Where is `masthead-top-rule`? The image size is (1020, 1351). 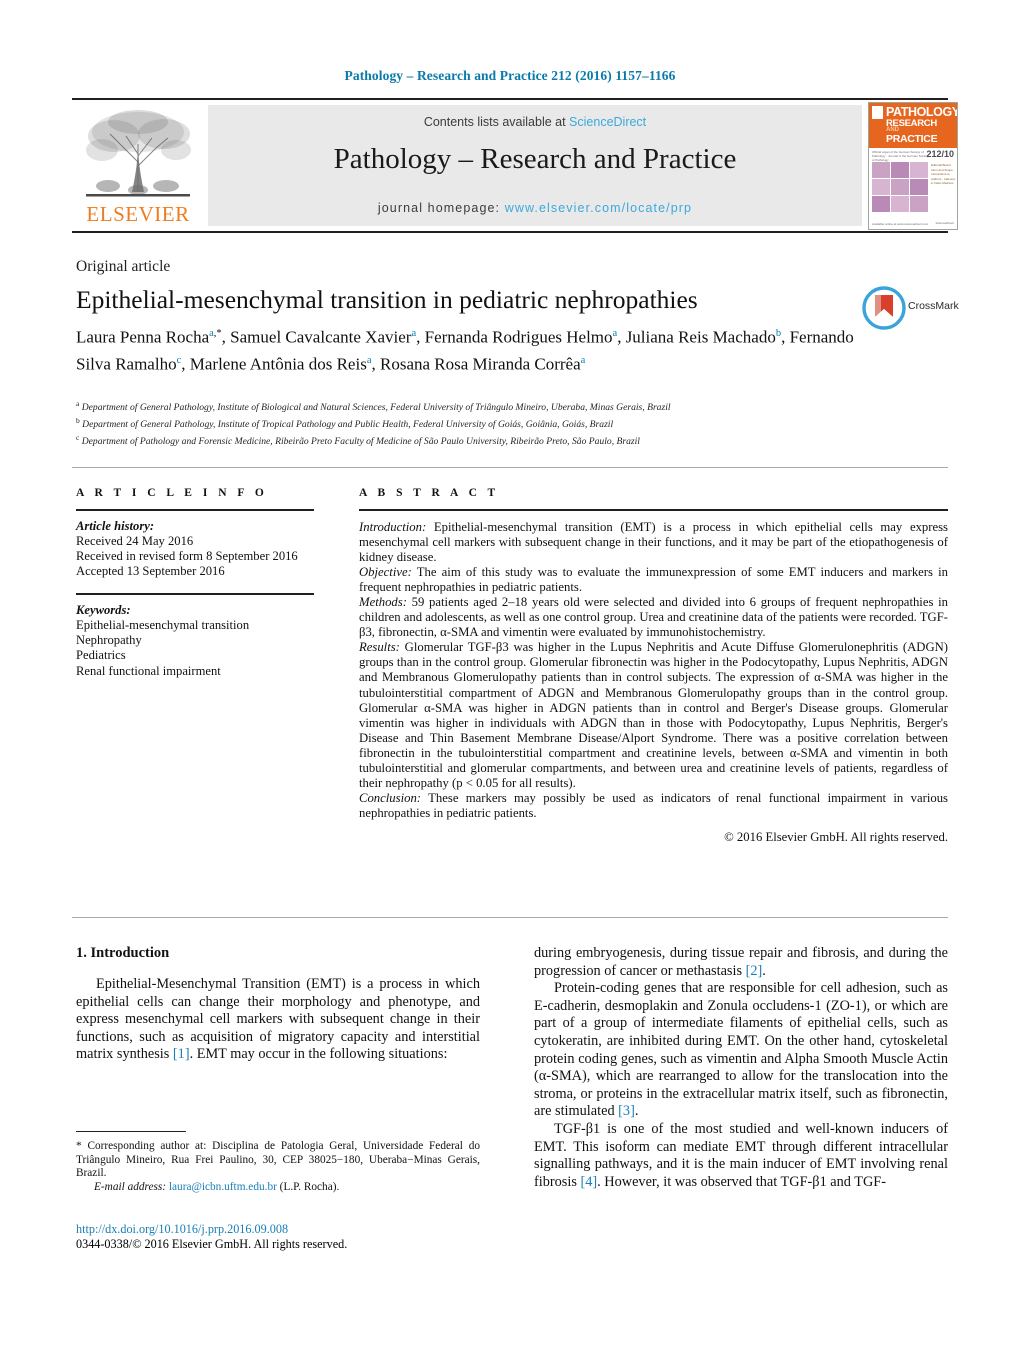 masthead-top-rule is located at coordinates (510, 99).